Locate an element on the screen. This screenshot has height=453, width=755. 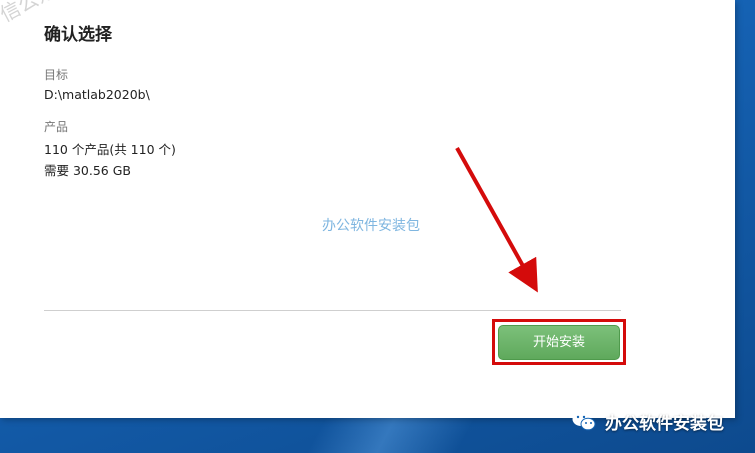
brand-badge: 办公软件安装包 is located at coordinates (647, 421).